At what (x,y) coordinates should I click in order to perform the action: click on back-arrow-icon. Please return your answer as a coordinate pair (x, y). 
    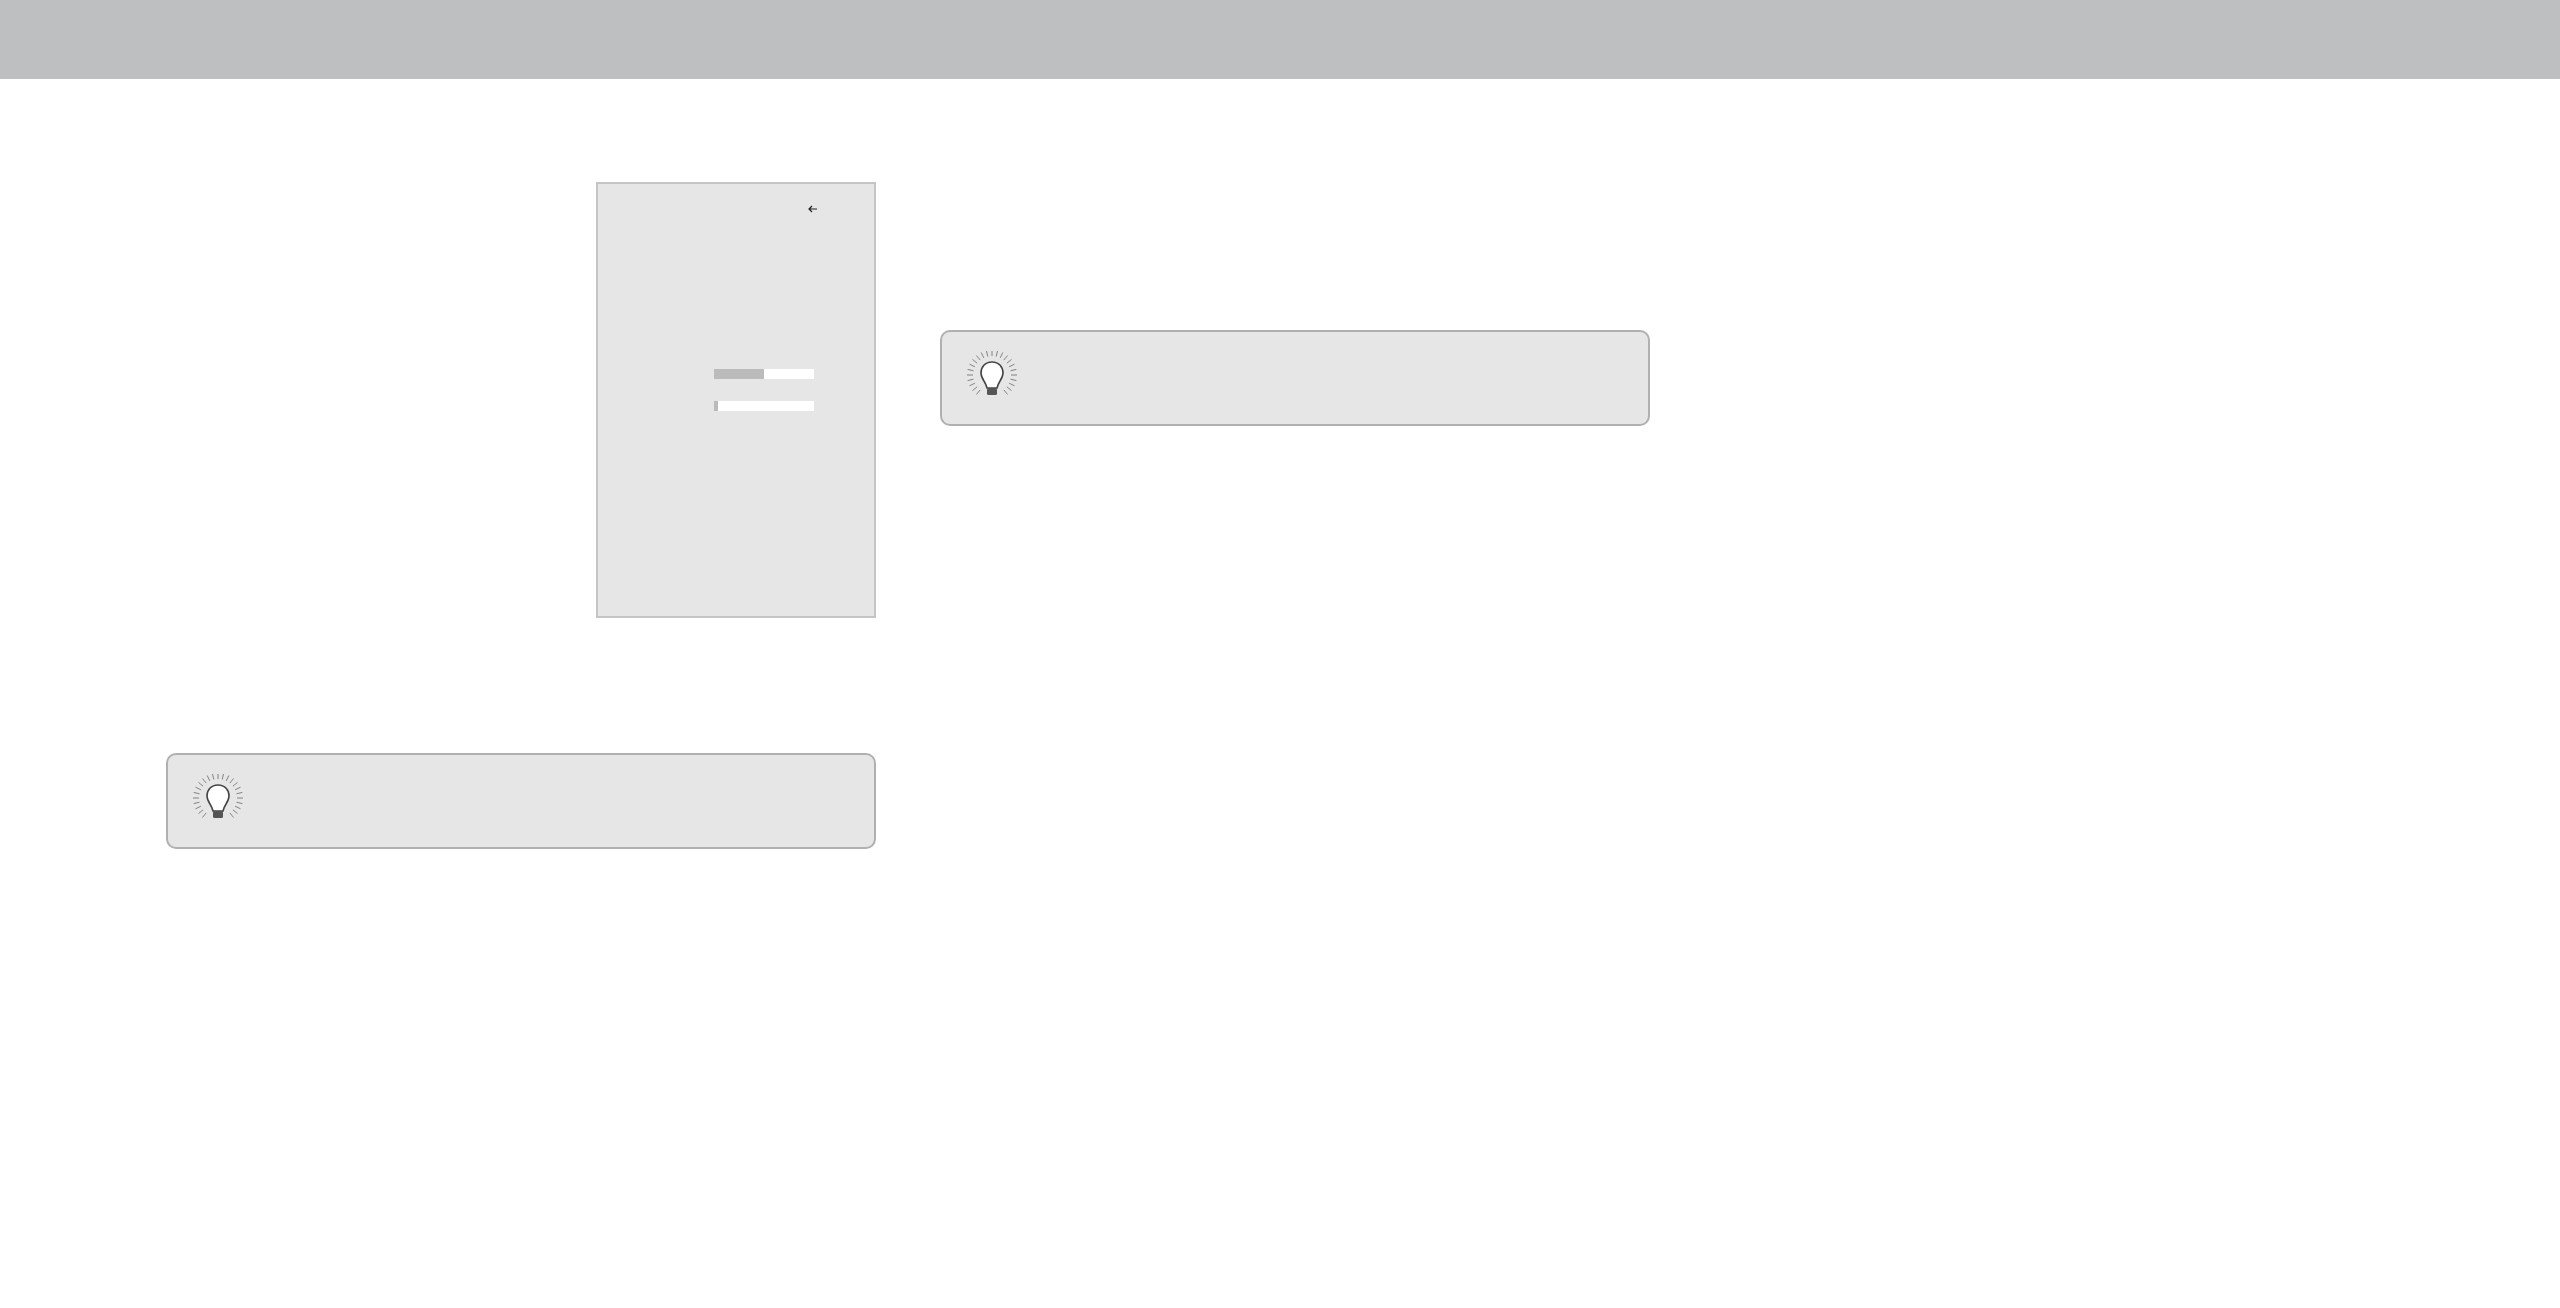
    Looking at the image, I should click on (813, 209).